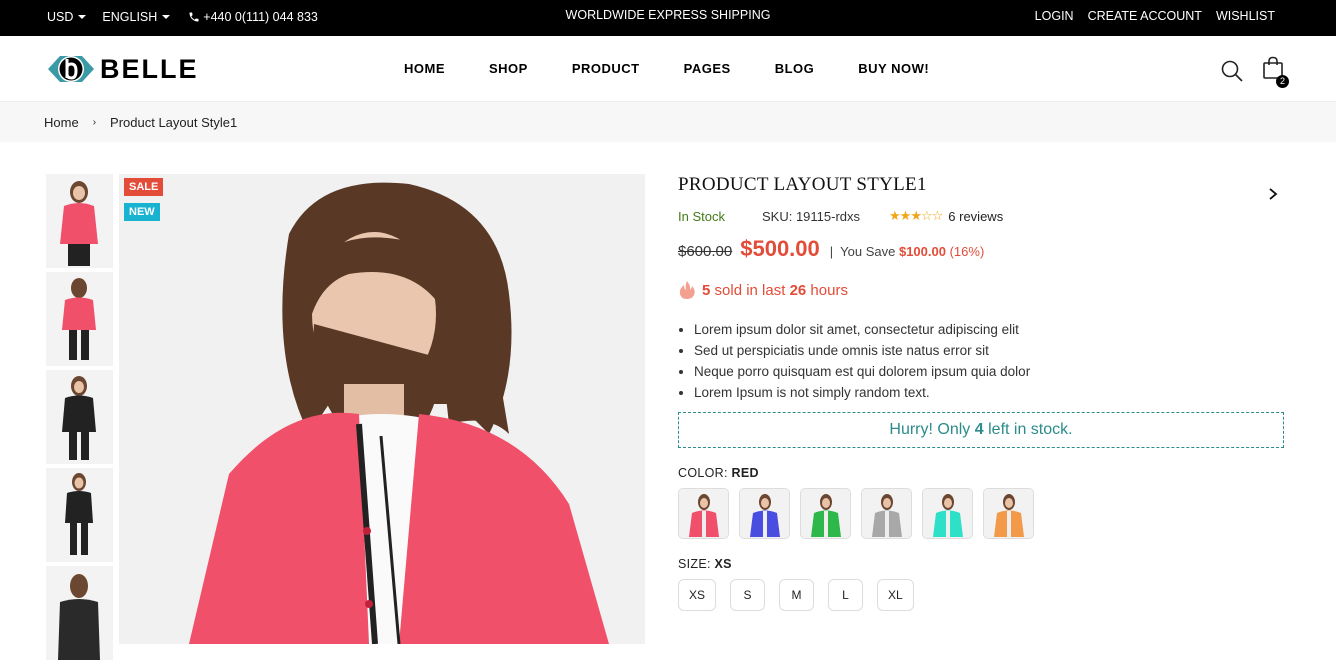  I want to click on wishlist-link: WISHLIST, so click(1245, 16).